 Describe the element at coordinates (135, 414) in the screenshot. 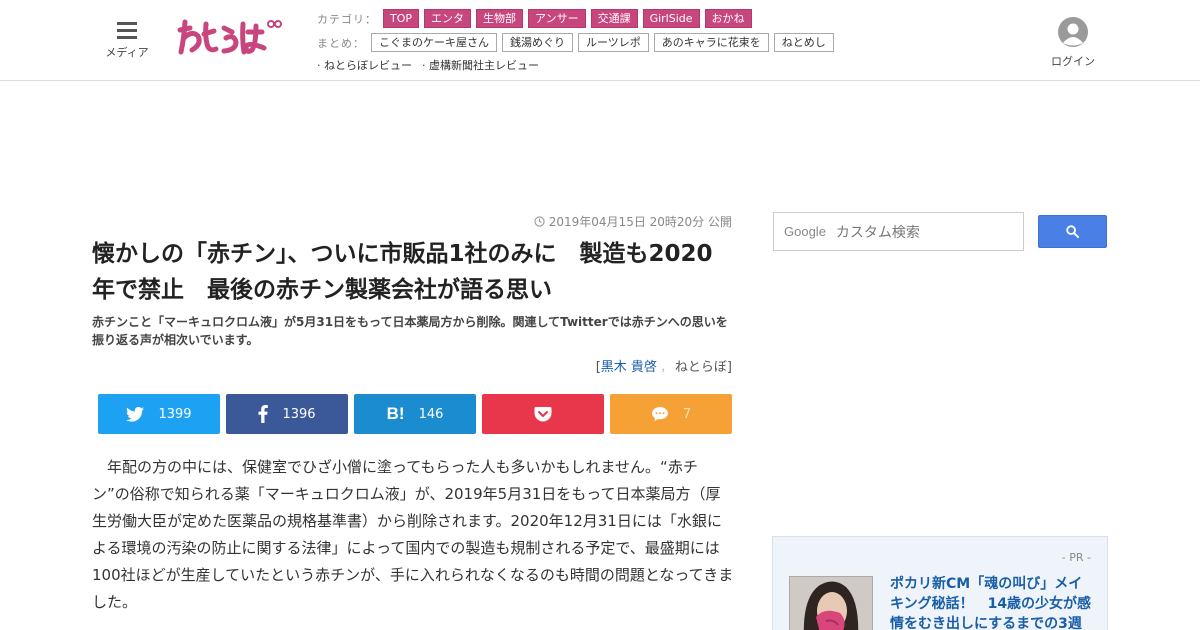

I see `twitter-icon` at that location.